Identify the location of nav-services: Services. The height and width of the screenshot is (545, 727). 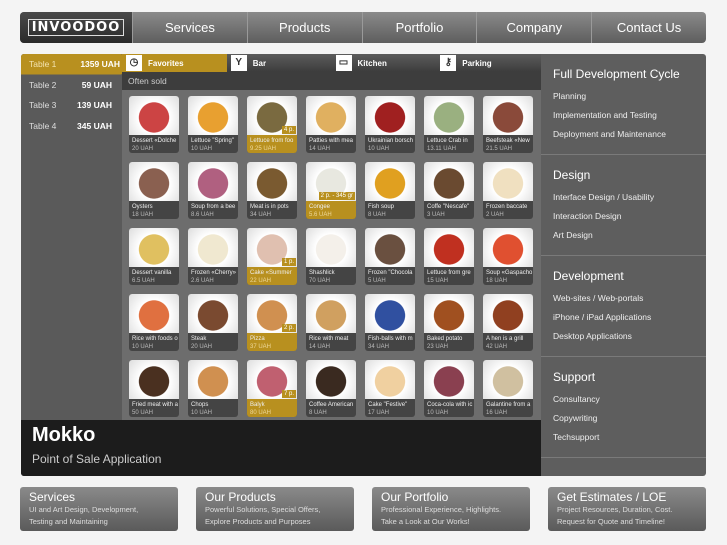
(189, 27).